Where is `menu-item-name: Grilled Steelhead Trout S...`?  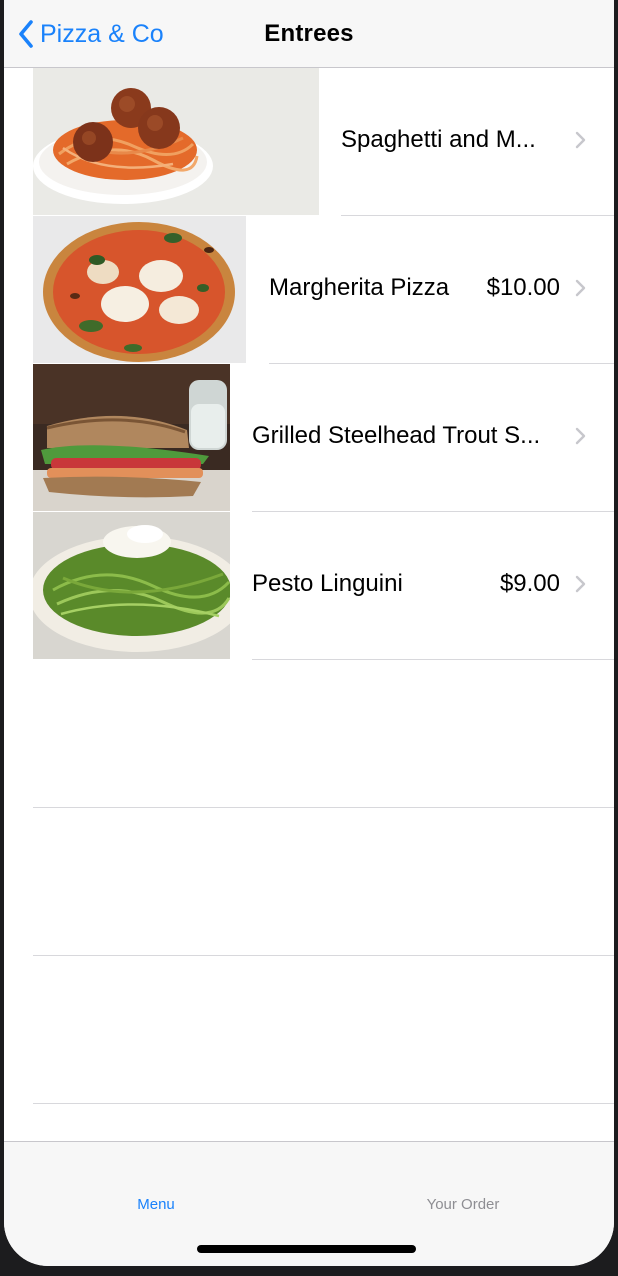
menu-item-name: Grilled Steelhead Trout S... is located at coordinates (396, 435).